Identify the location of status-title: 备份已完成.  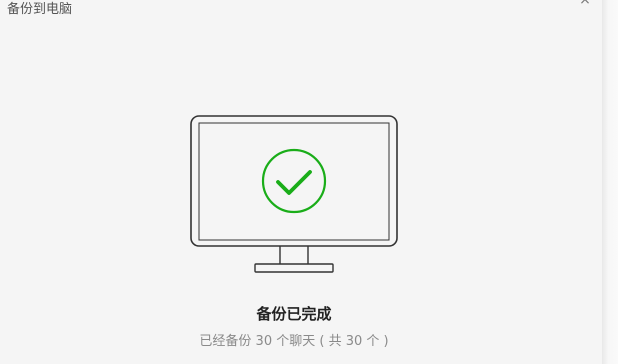
(294, 314).